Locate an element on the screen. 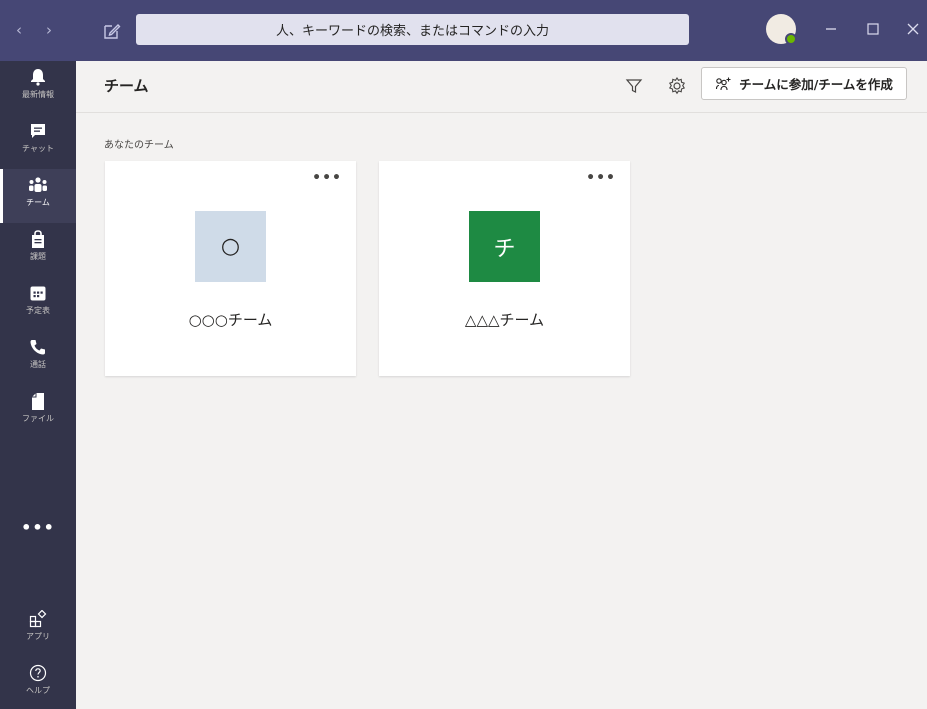 This screenshot has width=927, height=709. rail-item-files: ファイル is located at coordinates (38, 412).